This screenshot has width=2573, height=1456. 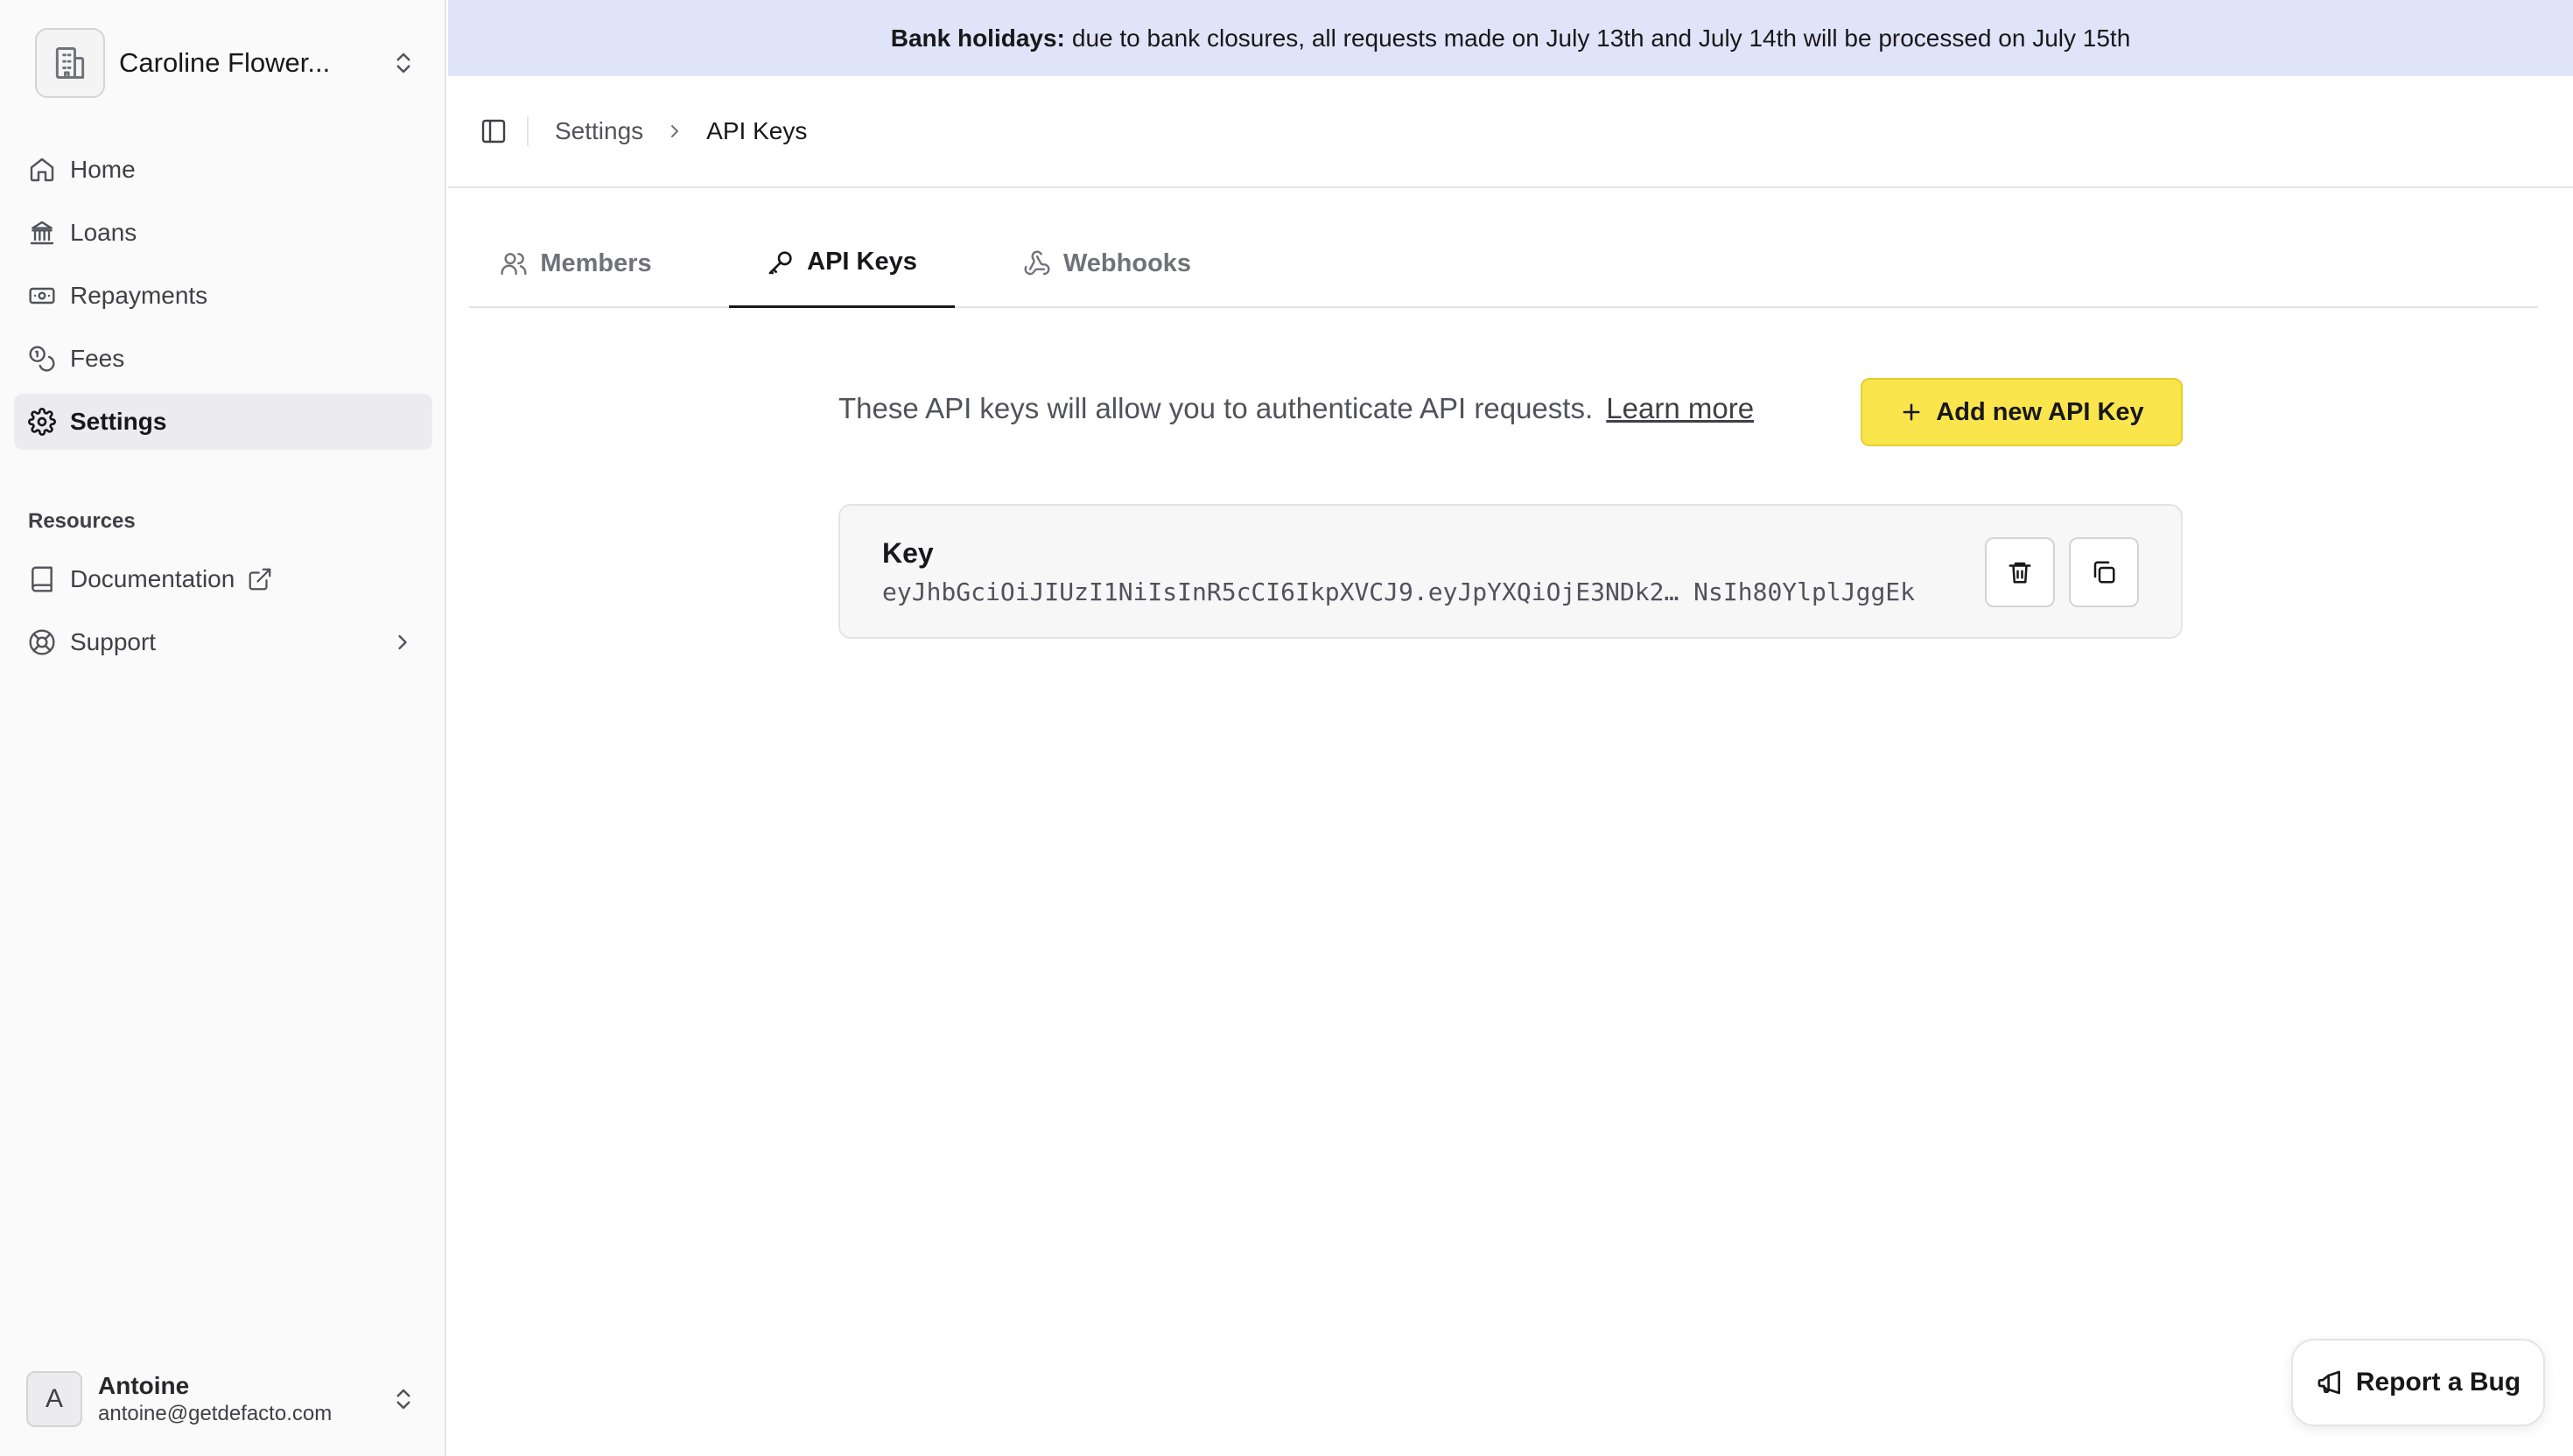 What do you see at coordinates (596, 262) in the screenshot?
I see `tab-label: Members` at bounding box center [596, 262].